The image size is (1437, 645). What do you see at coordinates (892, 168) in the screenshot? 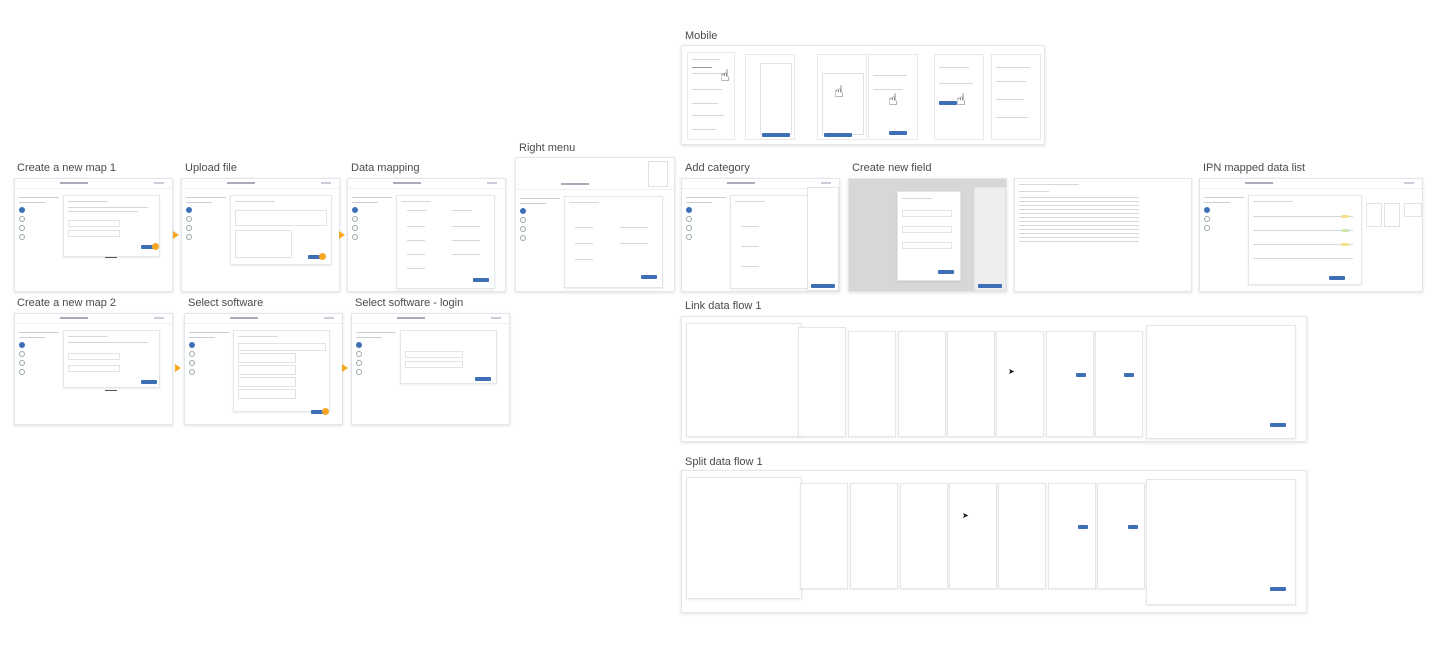
I see `label-create-new-field: Create new field` at bounding box center [892, 168].